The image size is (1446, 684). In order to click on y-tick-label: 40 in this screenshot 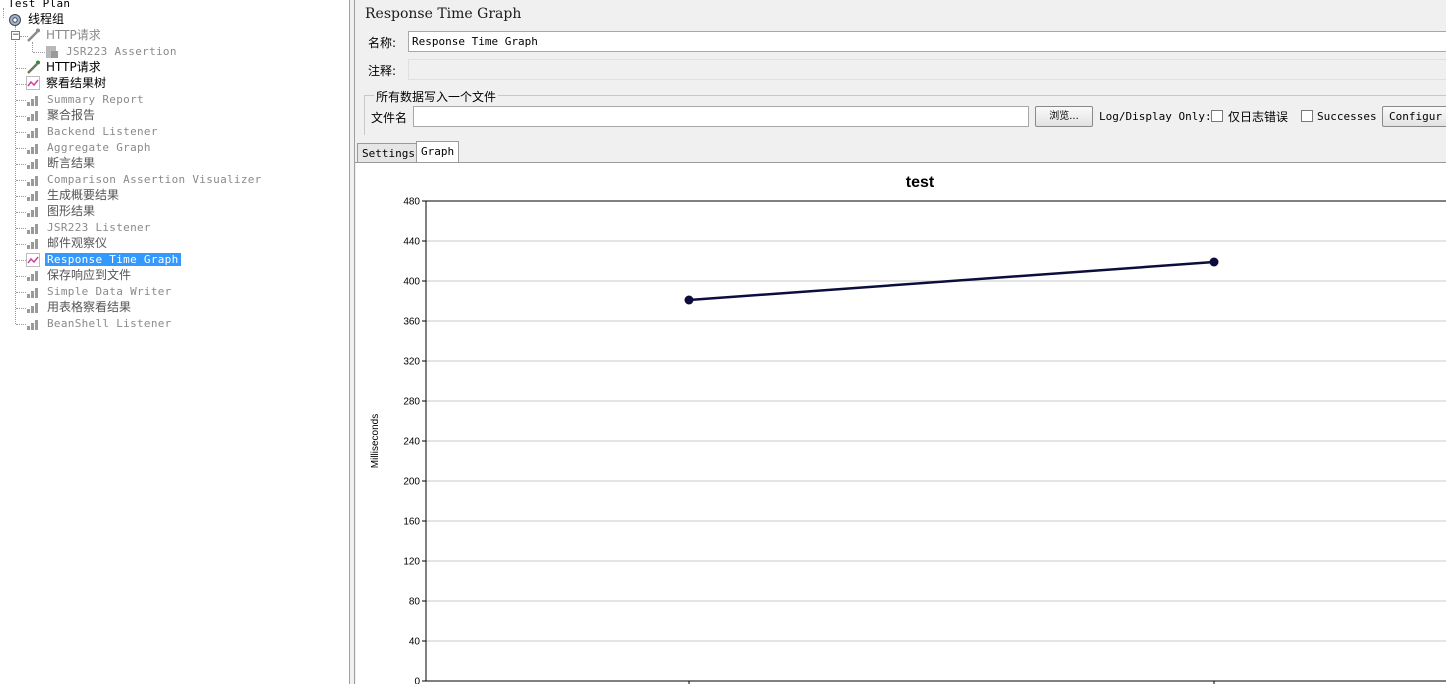, I will do `click(415, 642)`.